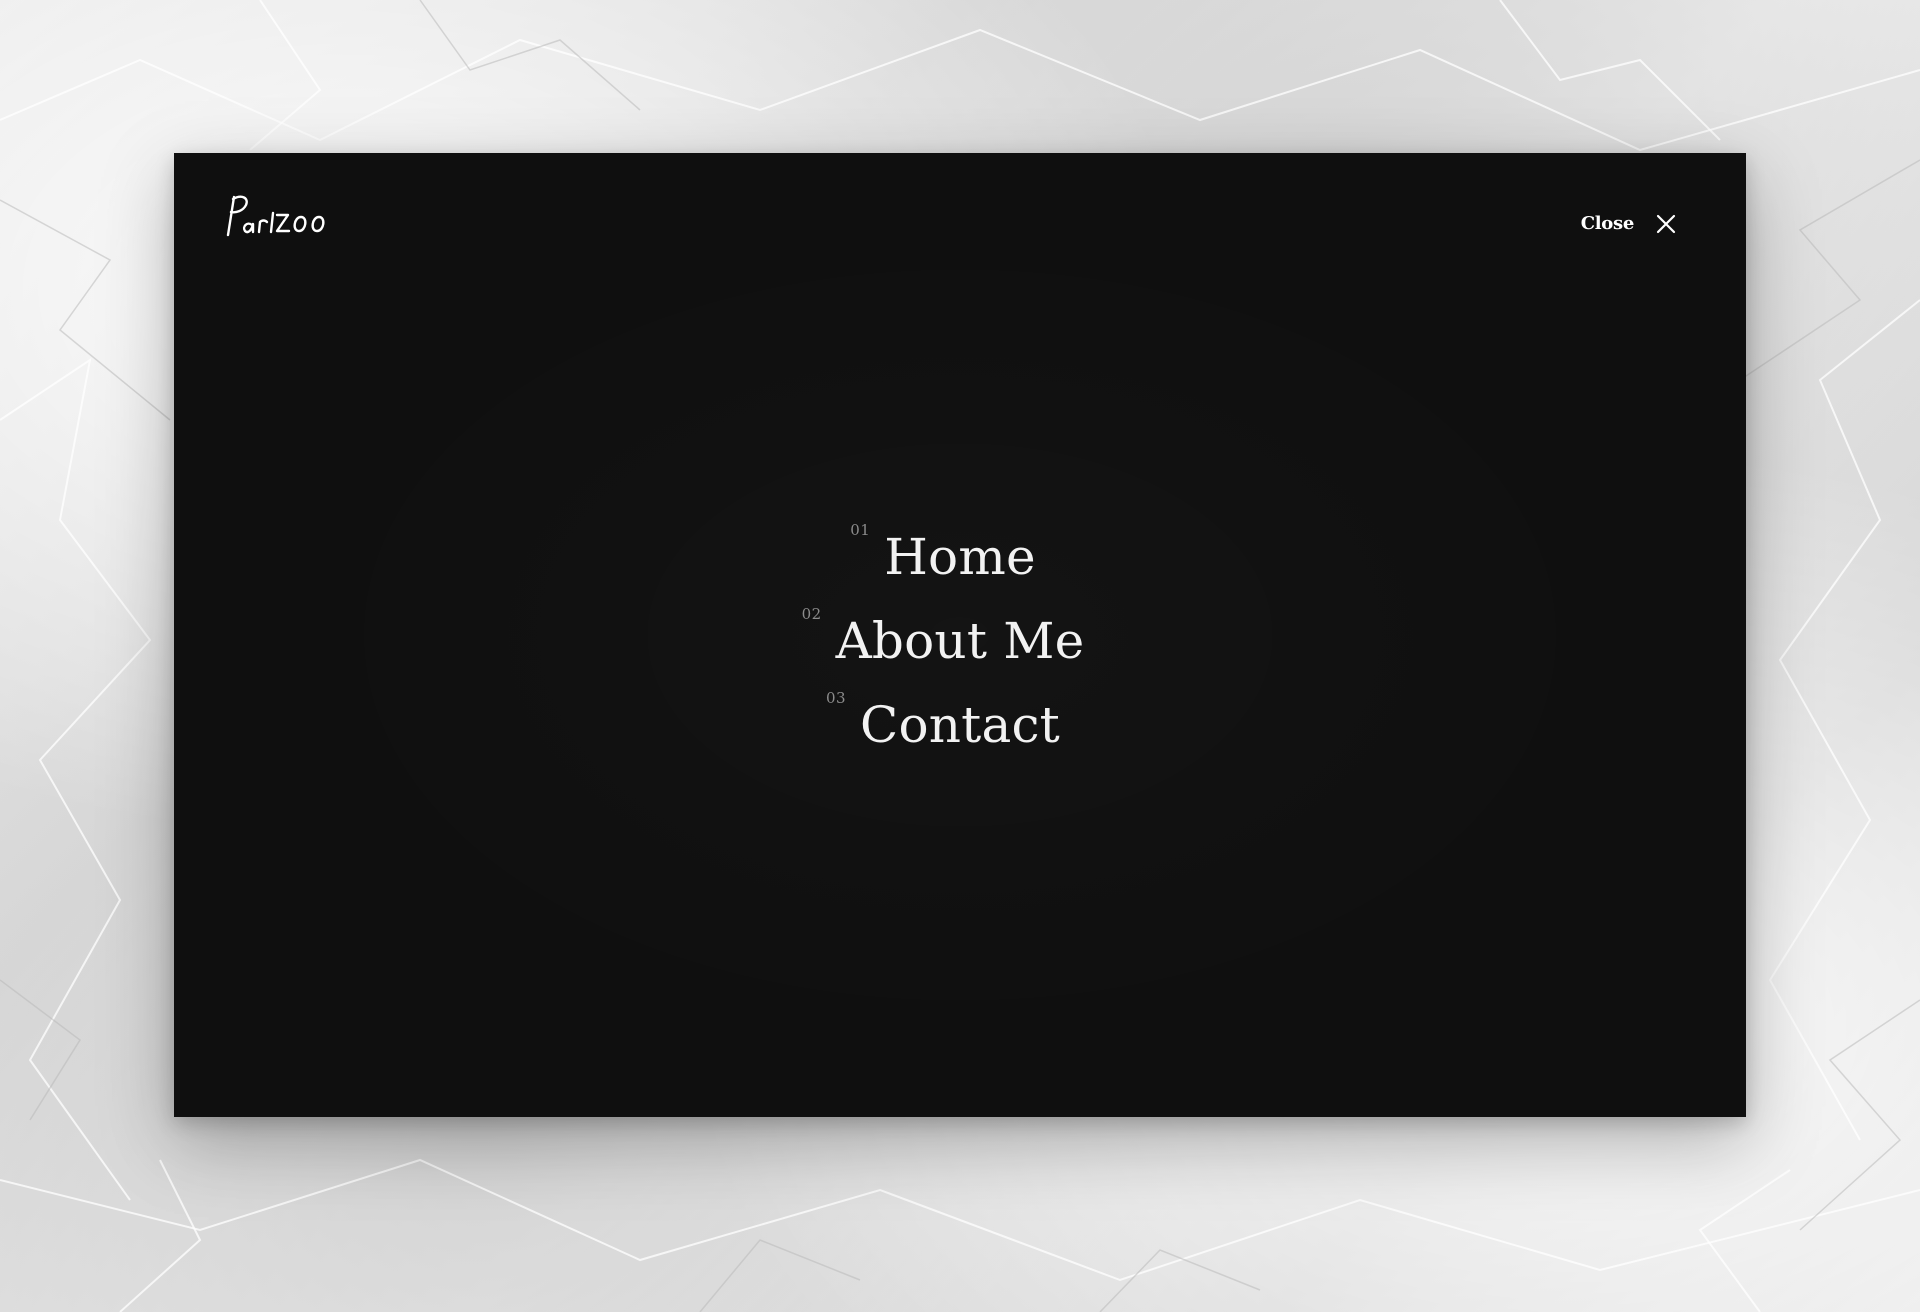 Image resolution: width=1920 pixels, height=1312 pixels. I want to click on logo-icon, so click(275, 216).